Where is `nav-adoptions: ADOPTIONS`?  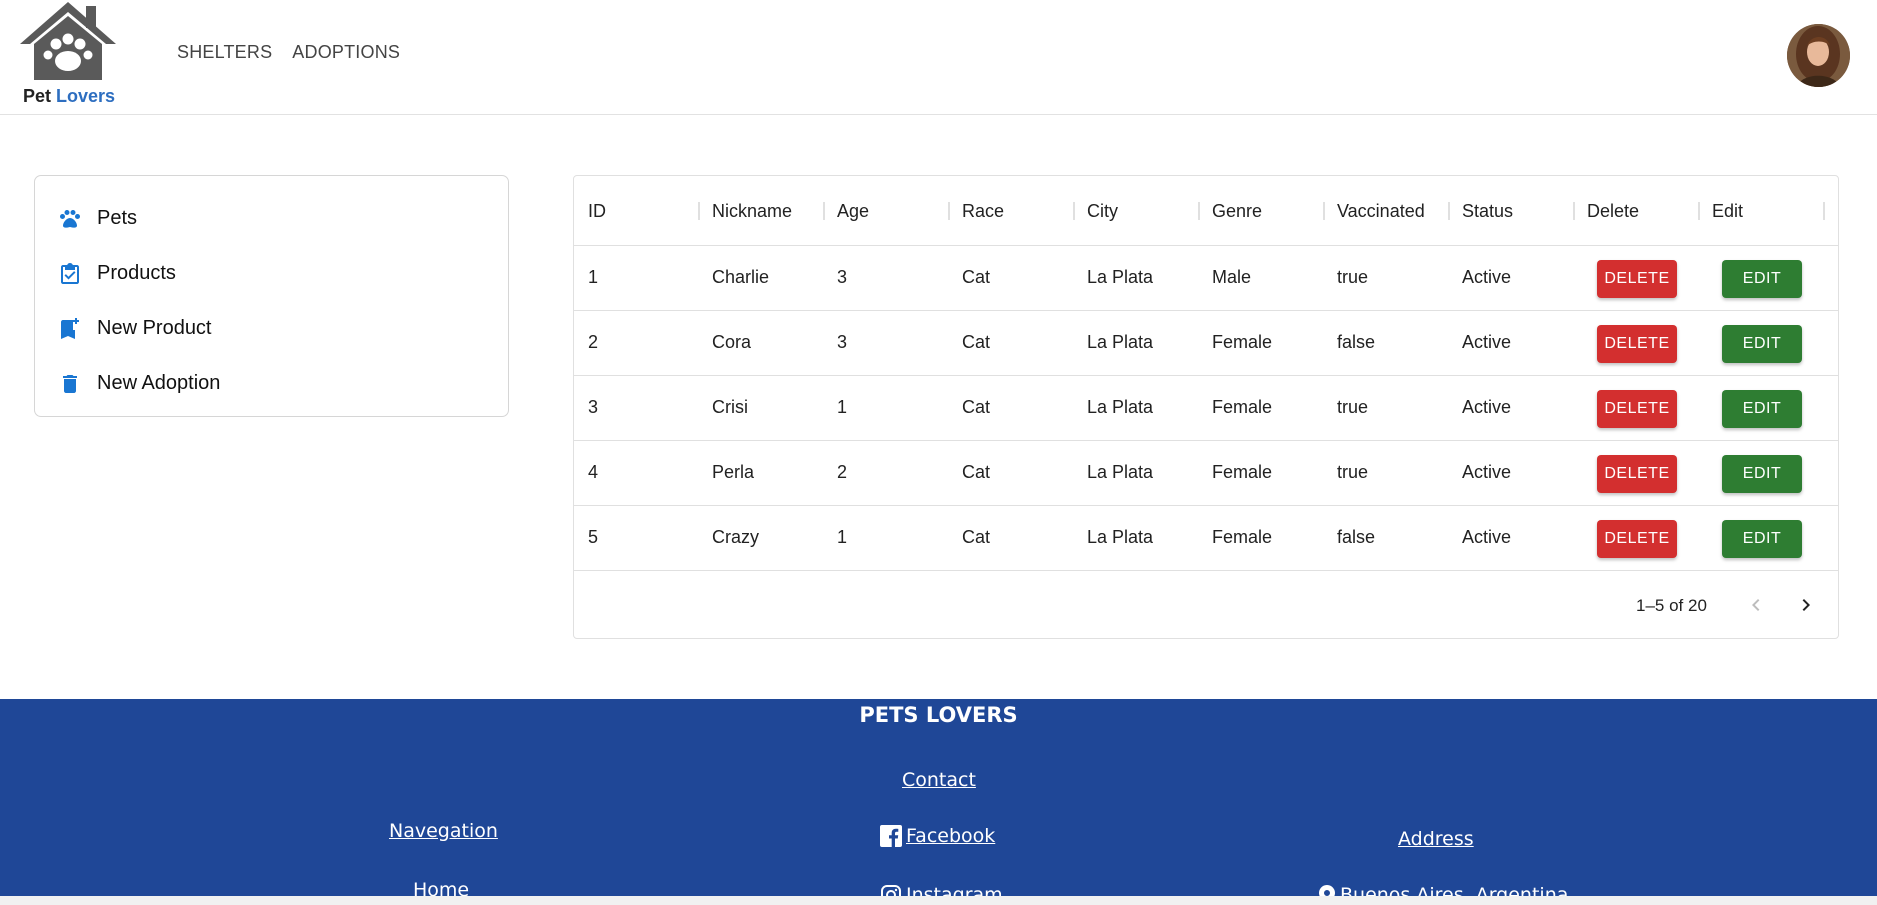 nav-adoptions: ADOPTIONS is located at coordinates (346, 52).